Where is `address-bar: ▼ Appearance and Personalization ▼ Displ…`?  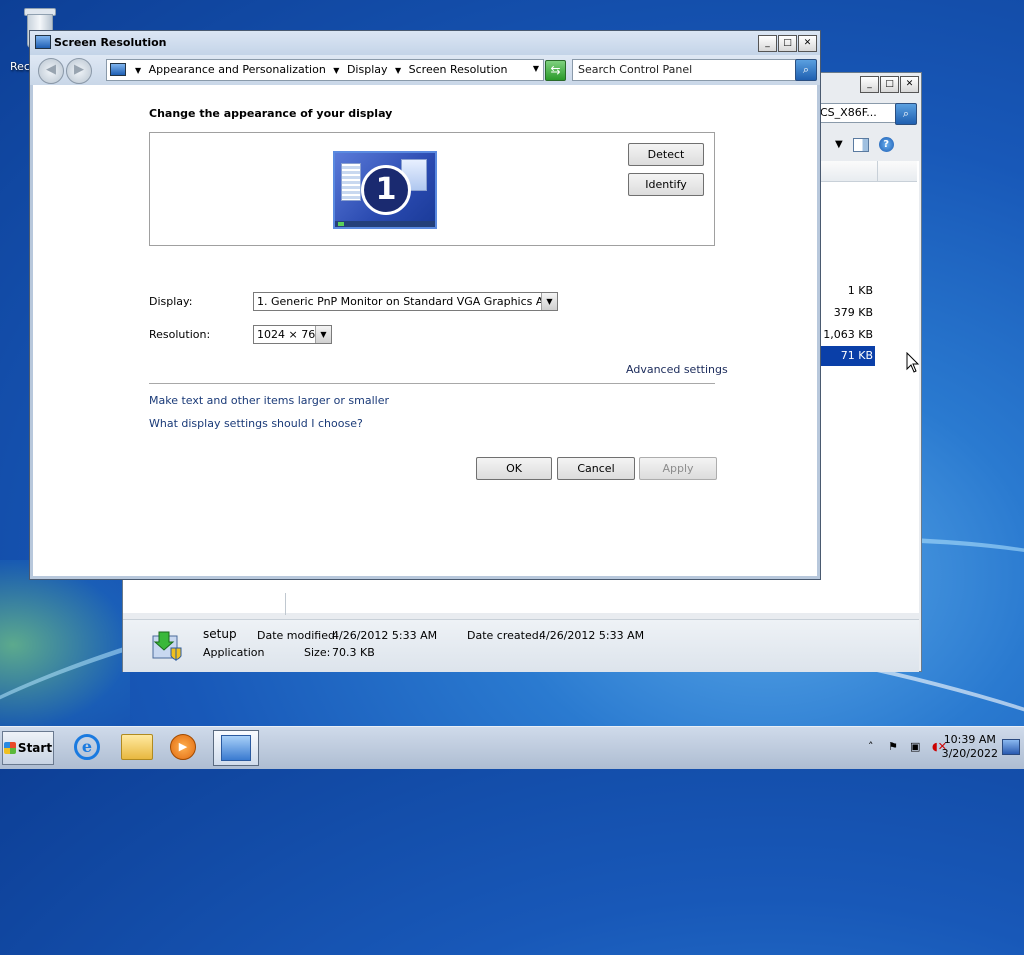
address-bar: ▼ Appearance and Personalization ▼ Displ… is located at coordinates (325, 70).